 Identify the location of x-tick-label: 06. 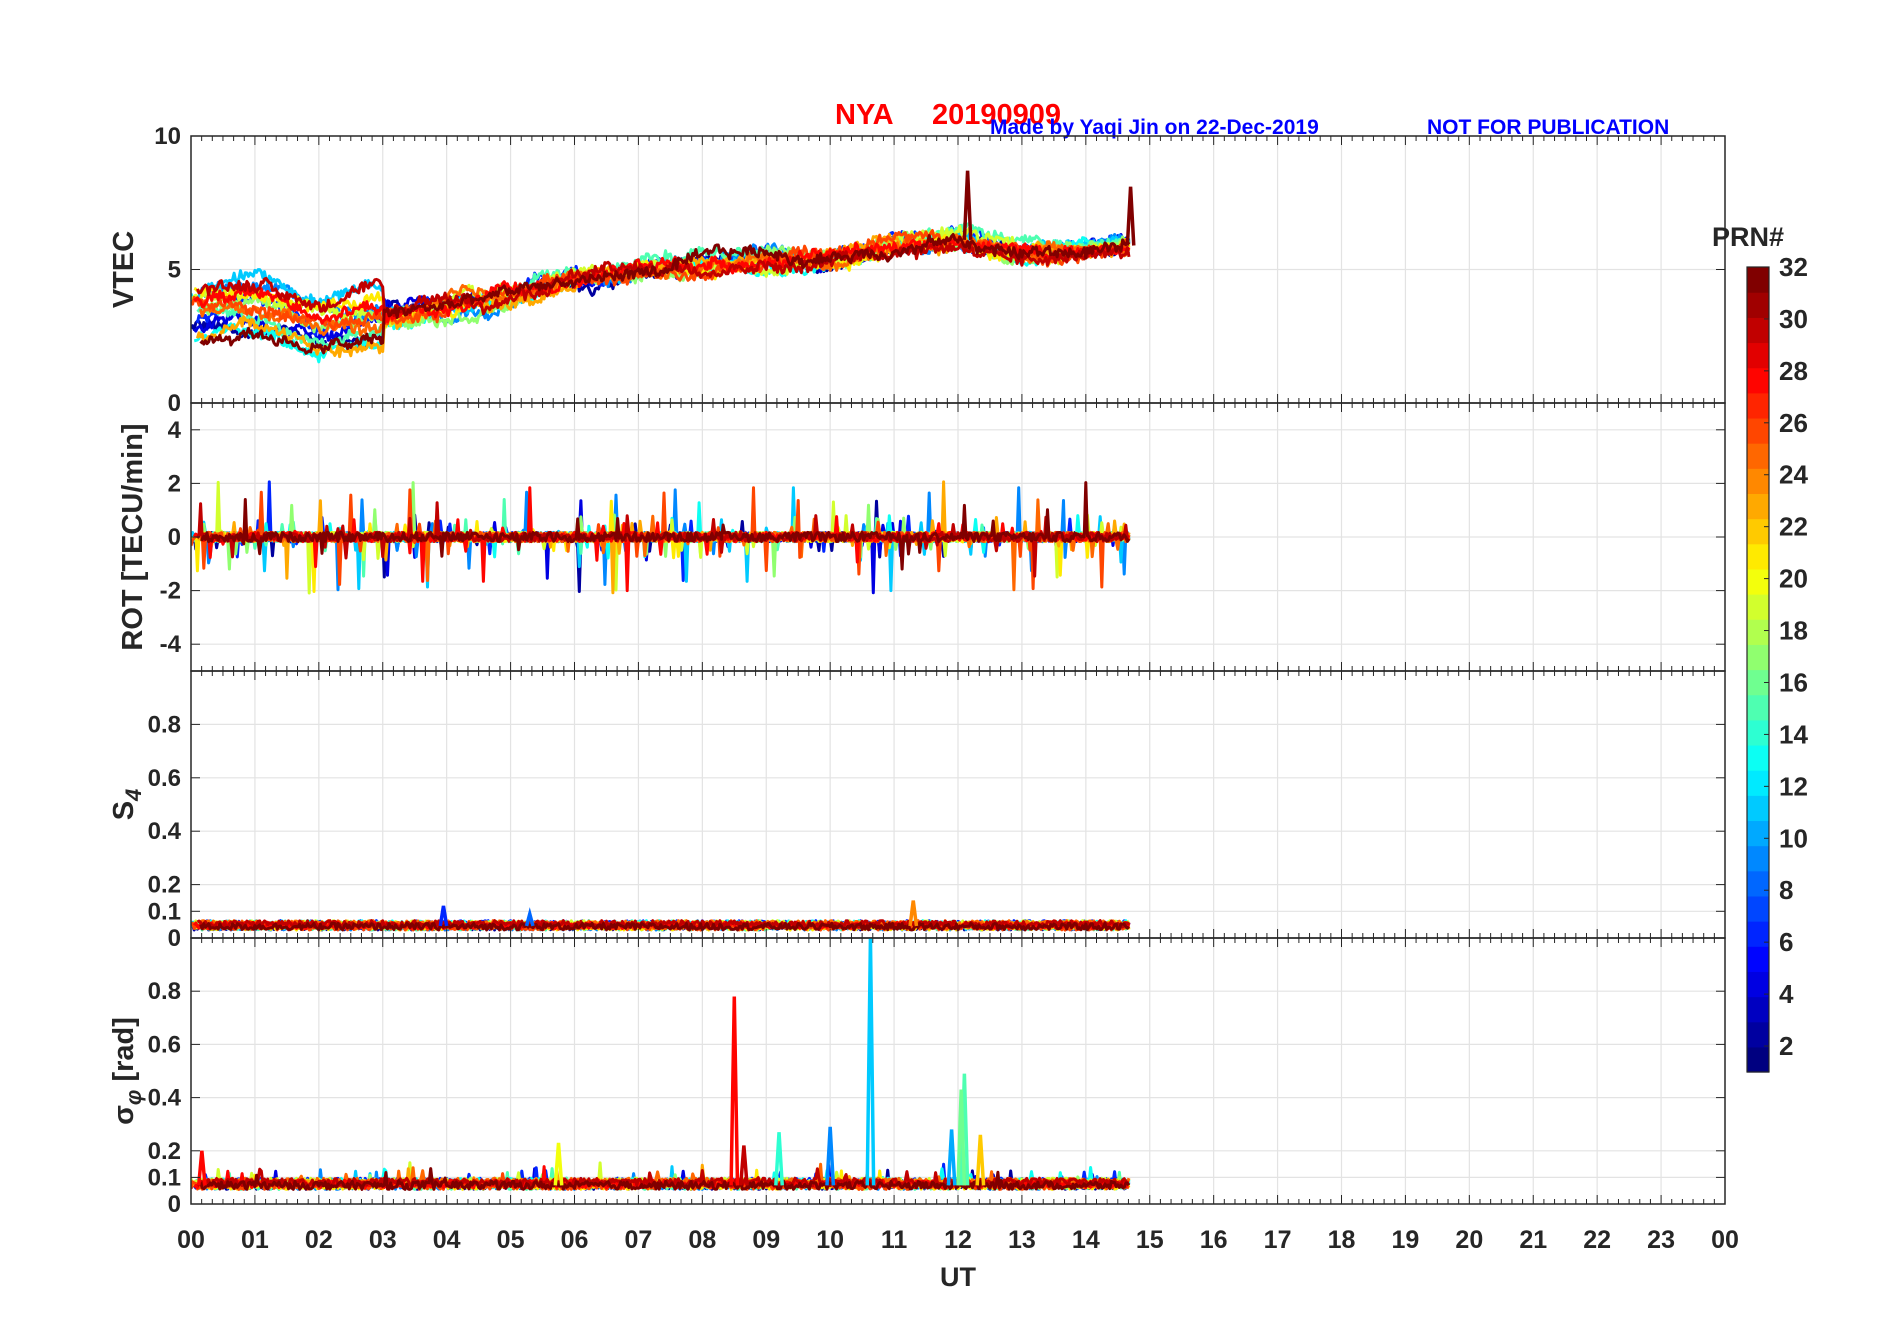
(575, 1240).